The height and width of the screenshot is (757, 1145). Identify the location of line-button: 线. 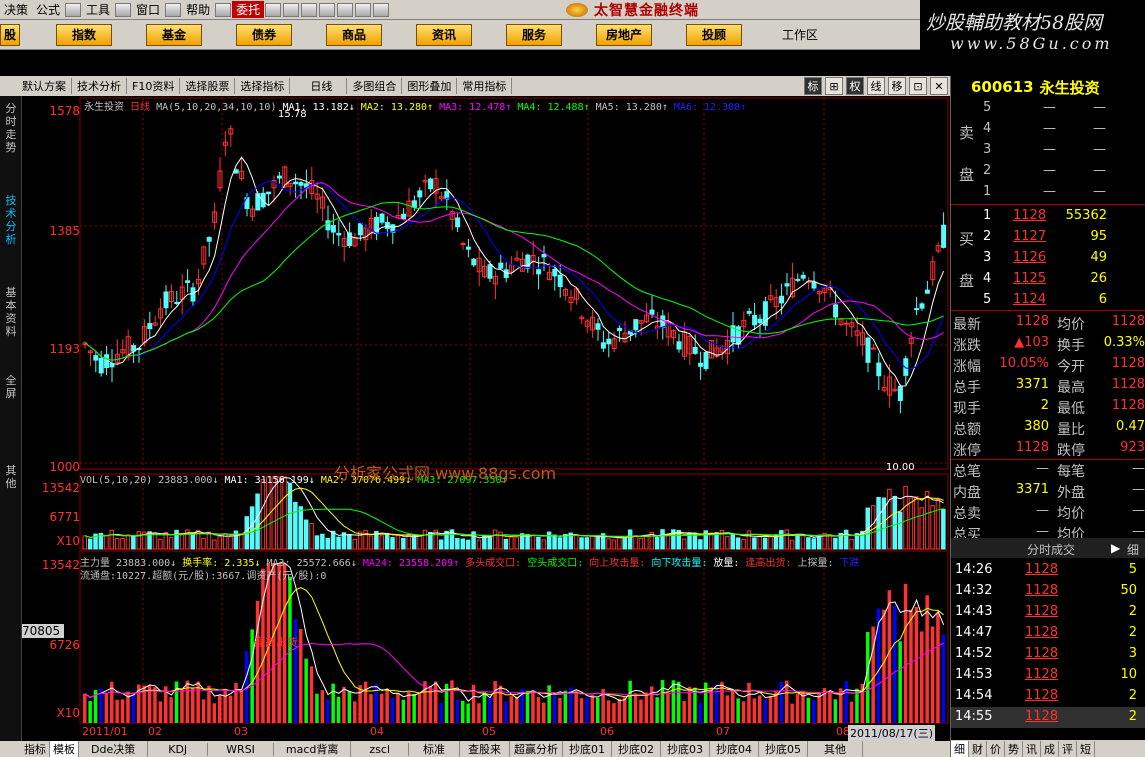
(876, 86).